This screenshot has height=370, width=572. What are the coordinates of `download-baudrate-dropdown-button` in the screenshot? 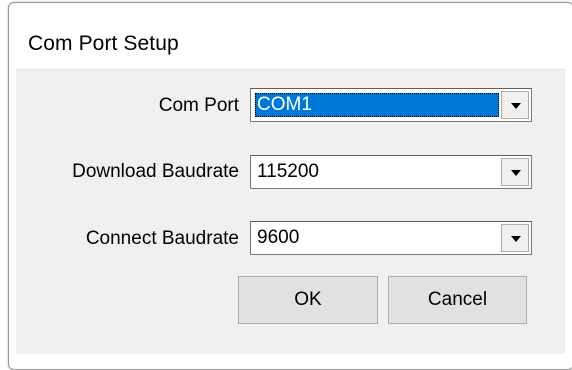 It's located at (515, 172).